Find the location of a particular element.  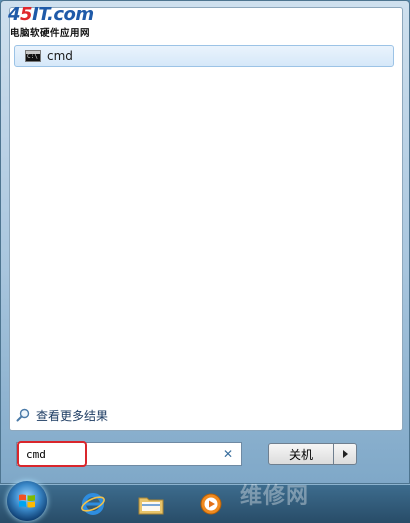

search-input-value: cmd is located at coordinates (123, 454).